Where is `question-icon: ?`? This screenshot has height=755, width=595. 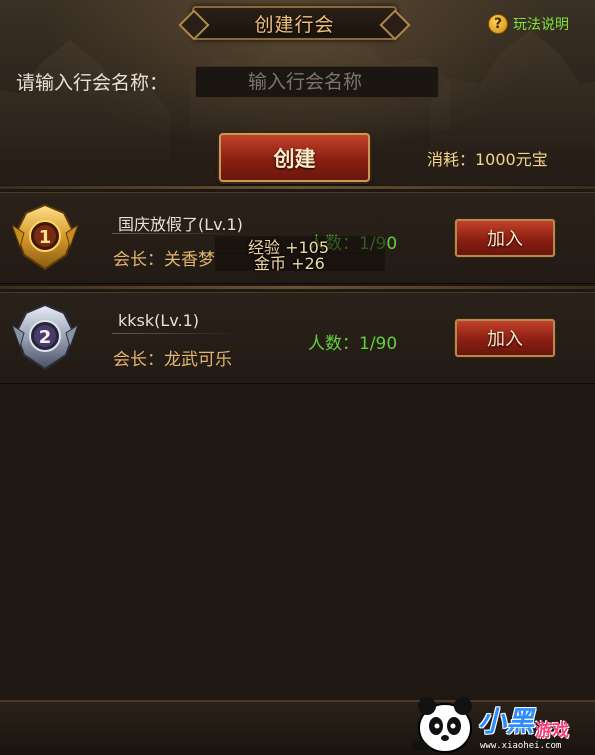
question-icon: ? is located at coordinates (498, 24).